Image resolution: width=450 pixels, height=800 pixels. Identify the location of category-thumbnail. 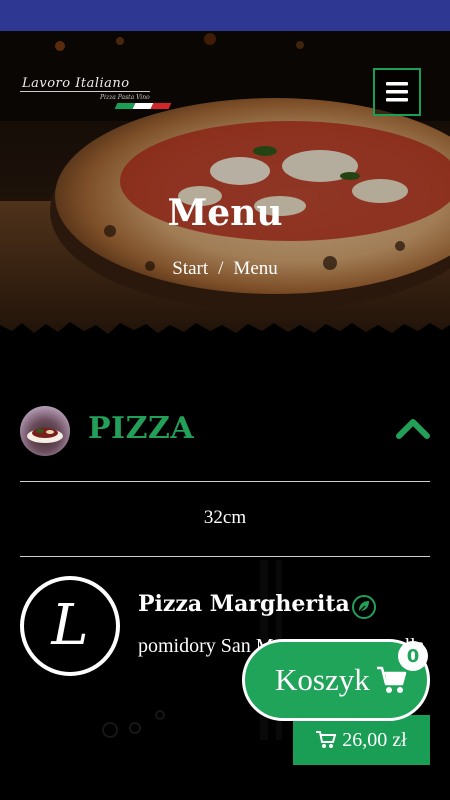
(45, 431).